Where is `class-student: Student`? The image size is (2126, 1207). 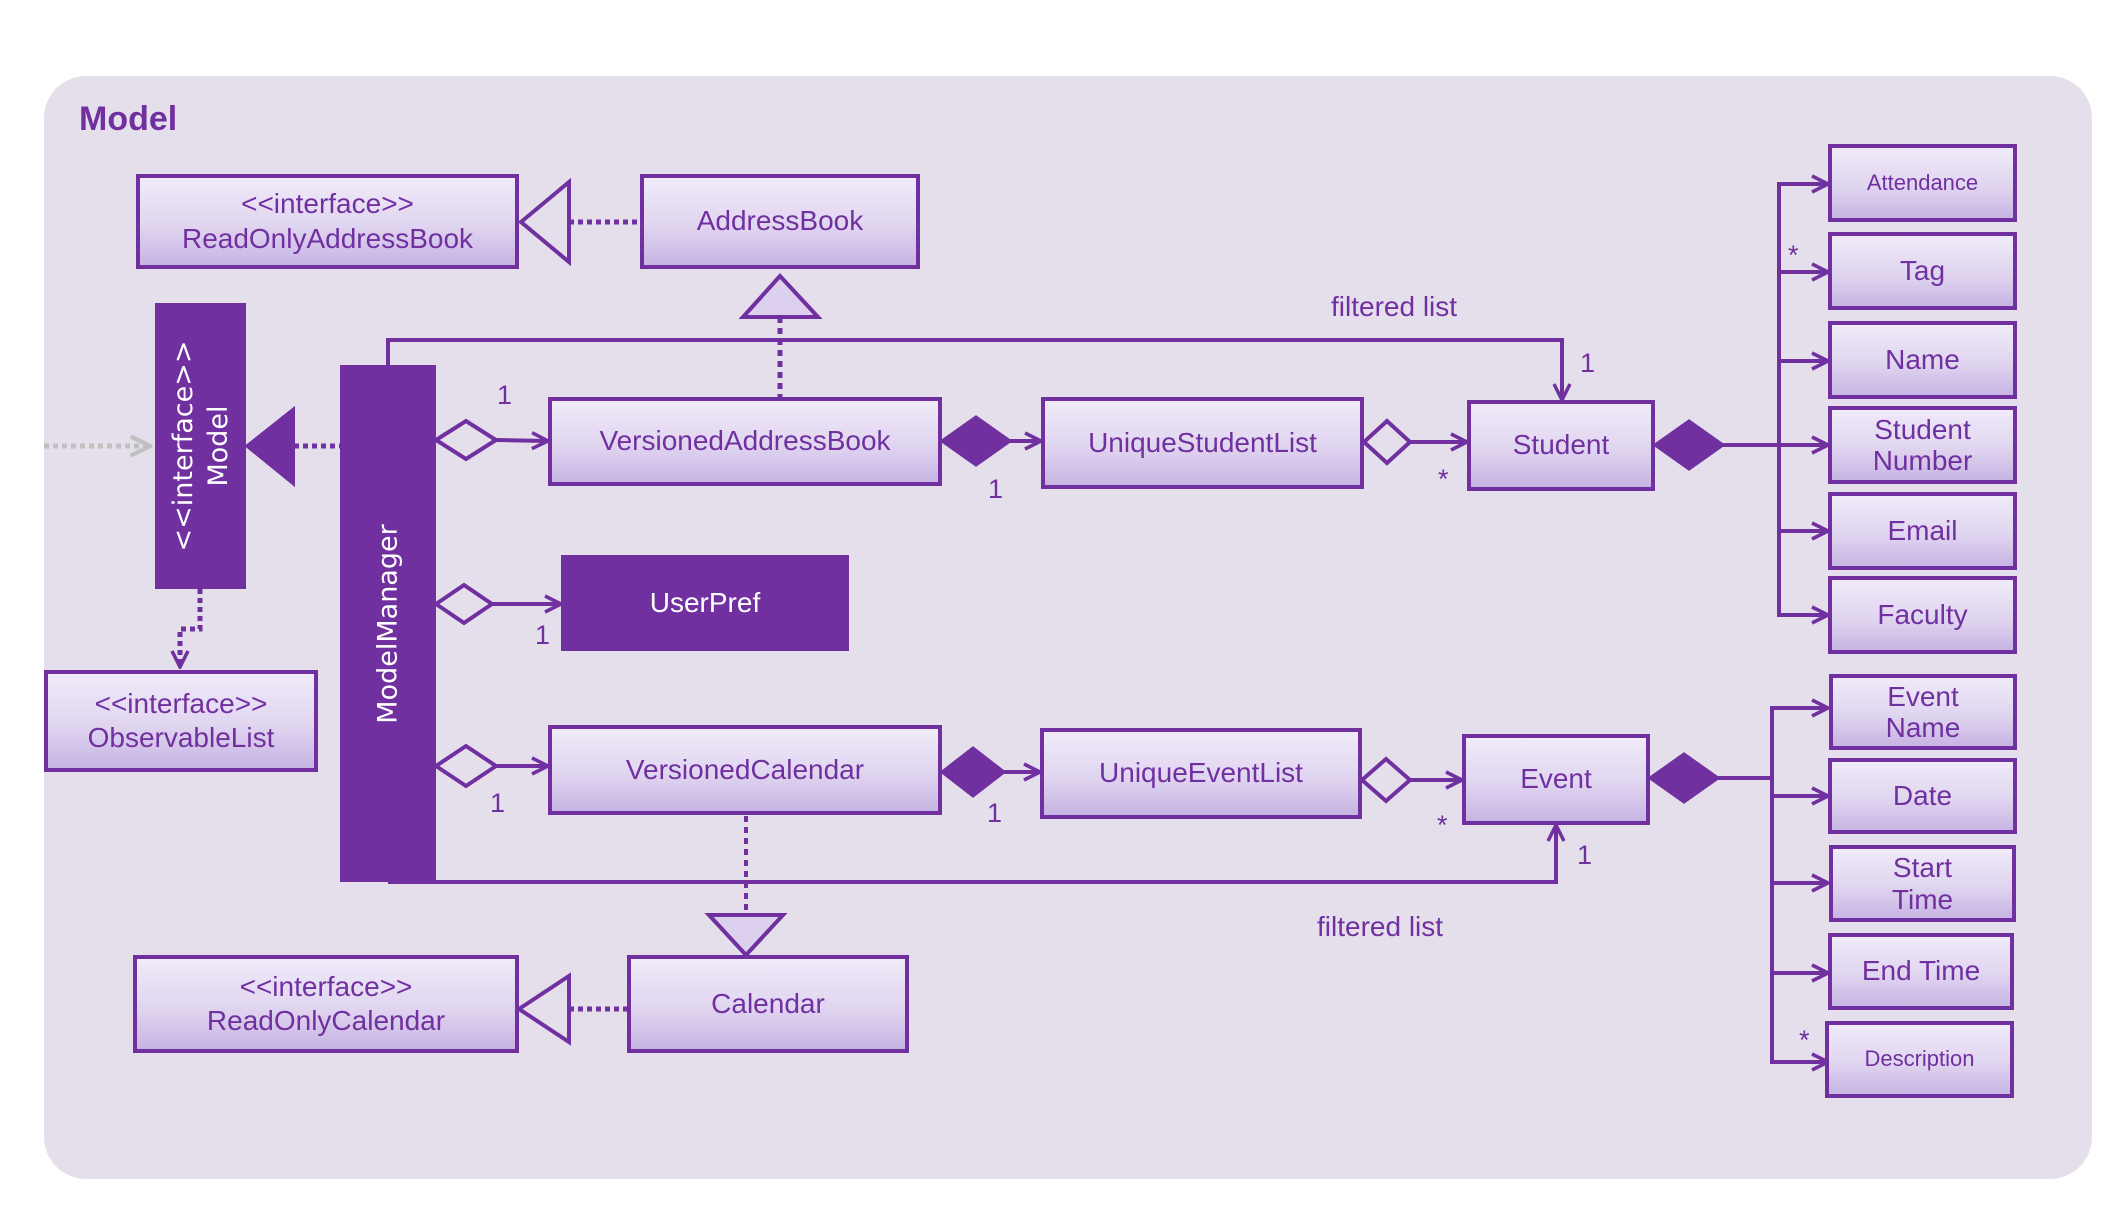 class-student: Student is located at coordinates (1561, 445).